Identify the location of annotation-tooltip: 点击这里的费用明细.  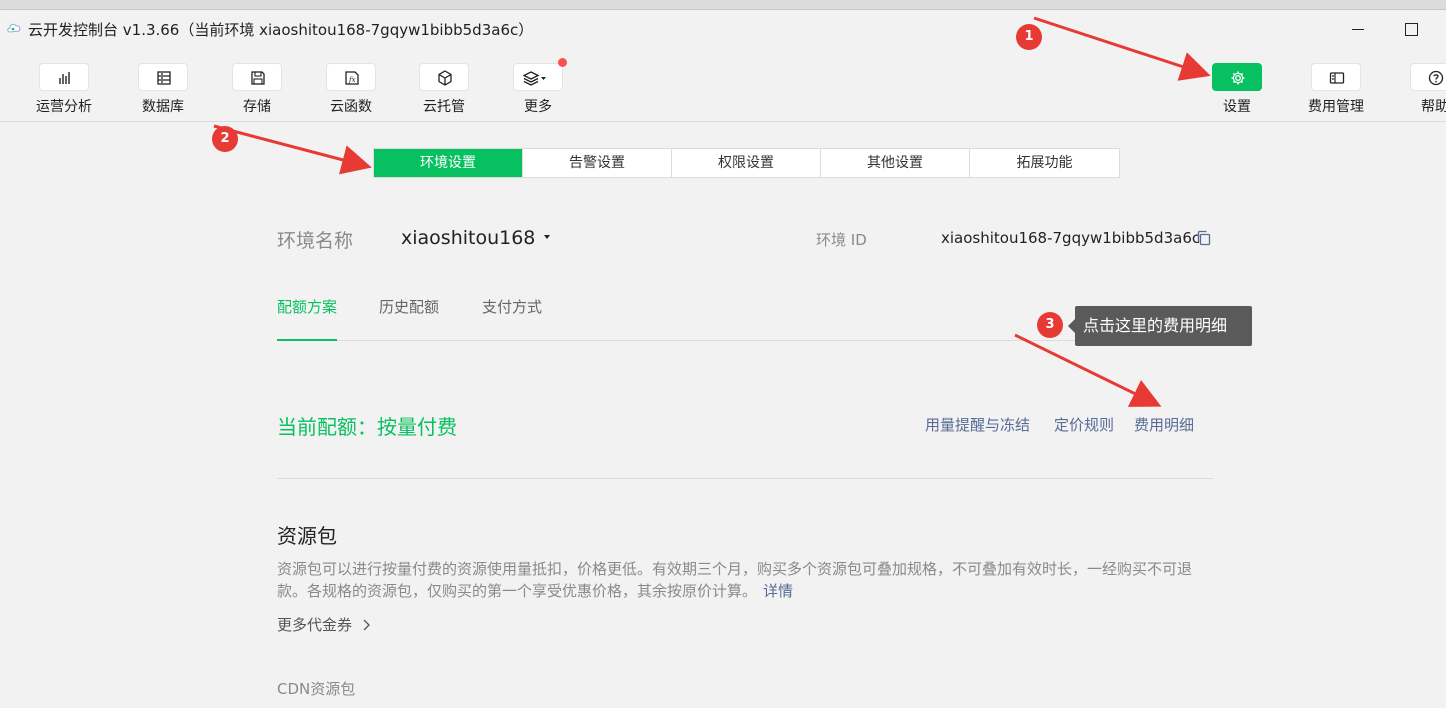
(1160, 326).